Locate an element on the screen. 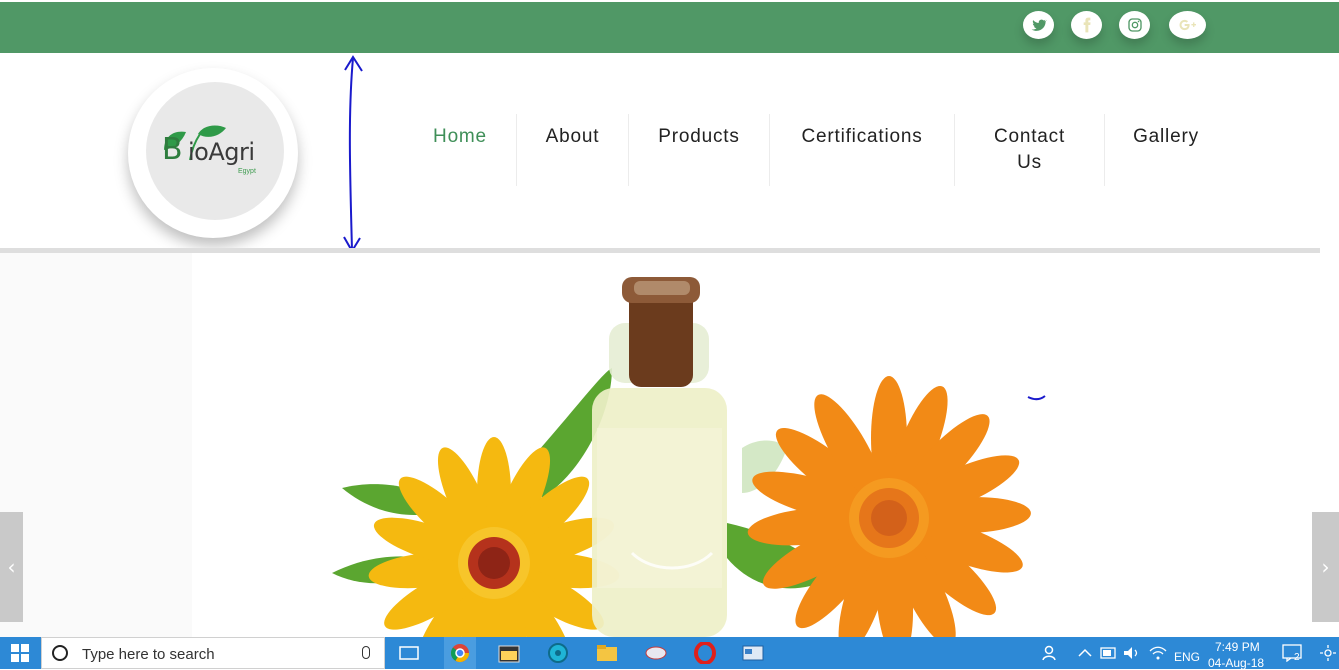 The width and height of the screenshot is (1339, 670). file-explorer-icon is located at coordinates (607, 653).